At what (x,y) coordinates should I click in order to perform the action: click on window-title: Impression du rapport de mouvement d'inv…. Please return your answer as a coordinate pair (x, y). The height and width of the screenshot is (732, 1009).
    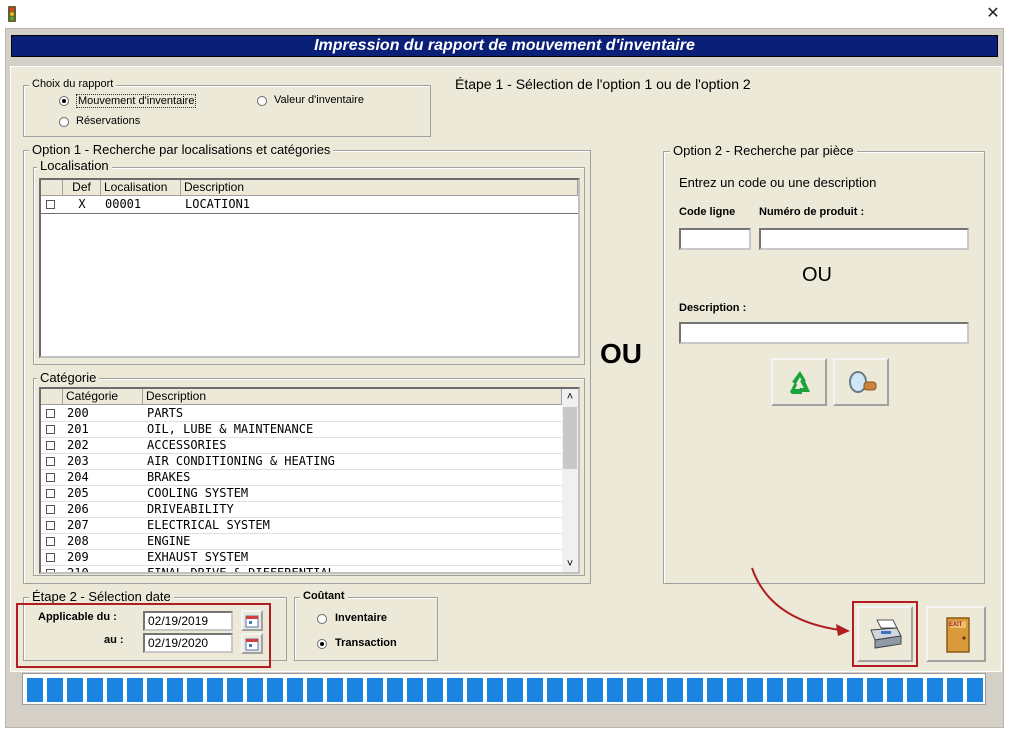
    Looking at the image, I should click on (504, 45).